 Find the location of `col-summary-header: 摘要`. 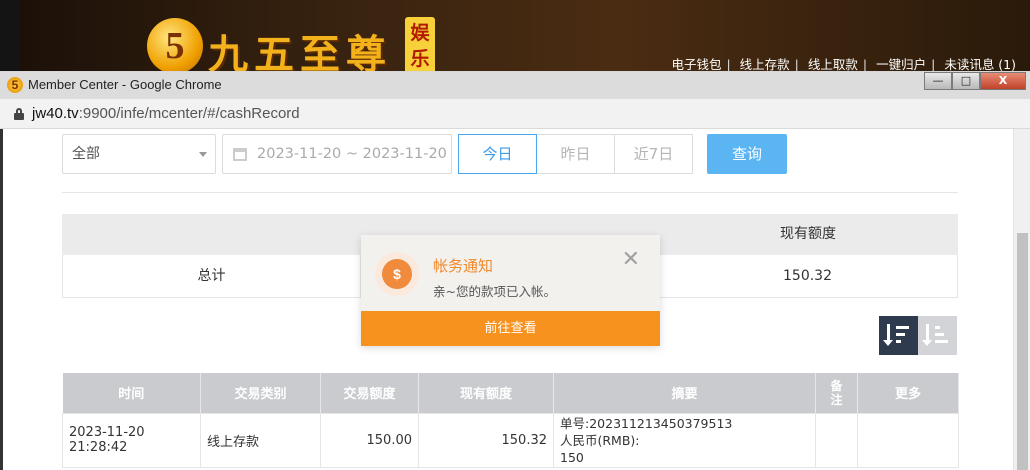

col-summary-header: 摘要 is located at coordinates (684, 393).